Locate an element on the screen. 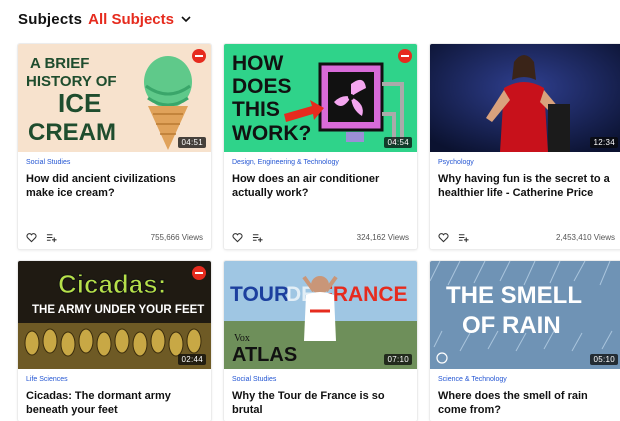 The image size is (620, 421). view-count: 755,666 Views is located at coordinates (176, 237).